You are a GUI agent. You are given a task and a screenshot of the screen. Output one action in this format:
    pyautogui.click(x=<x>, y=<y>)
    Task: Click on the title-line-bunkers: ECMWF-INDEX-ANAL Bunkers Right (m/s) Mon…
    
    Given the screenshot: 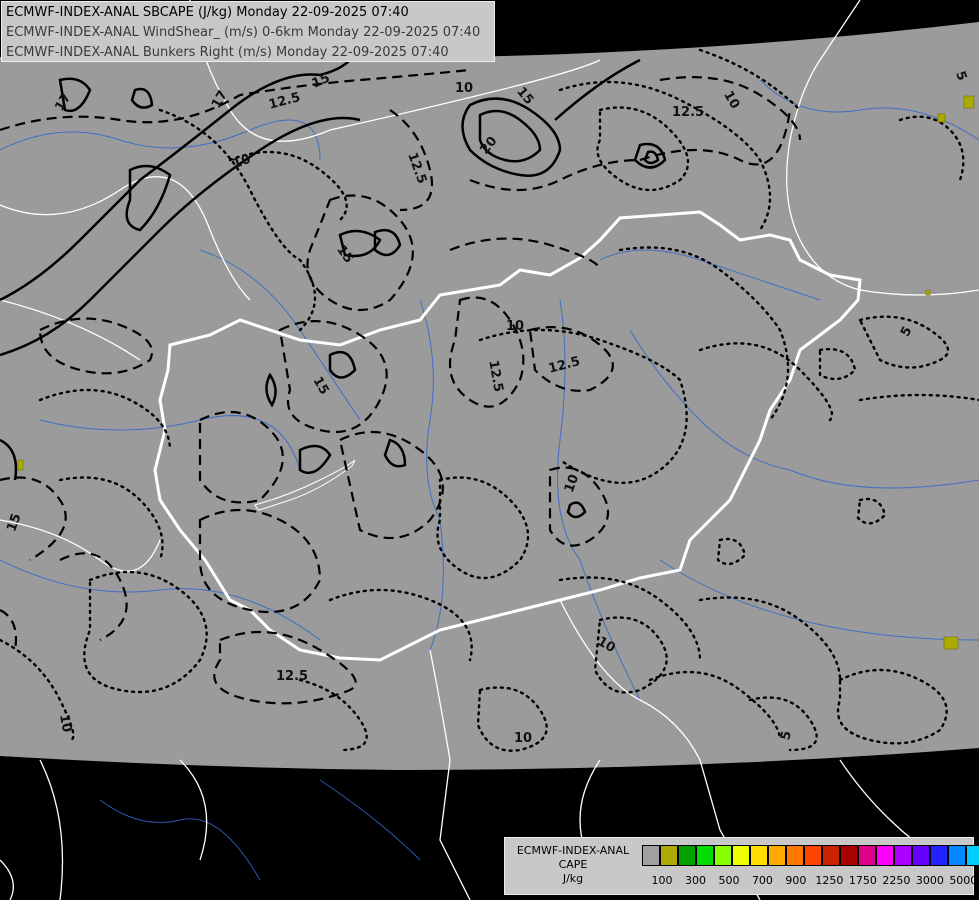 What is the action you would take?
    pyautogui.click(x=227, y=52)
    